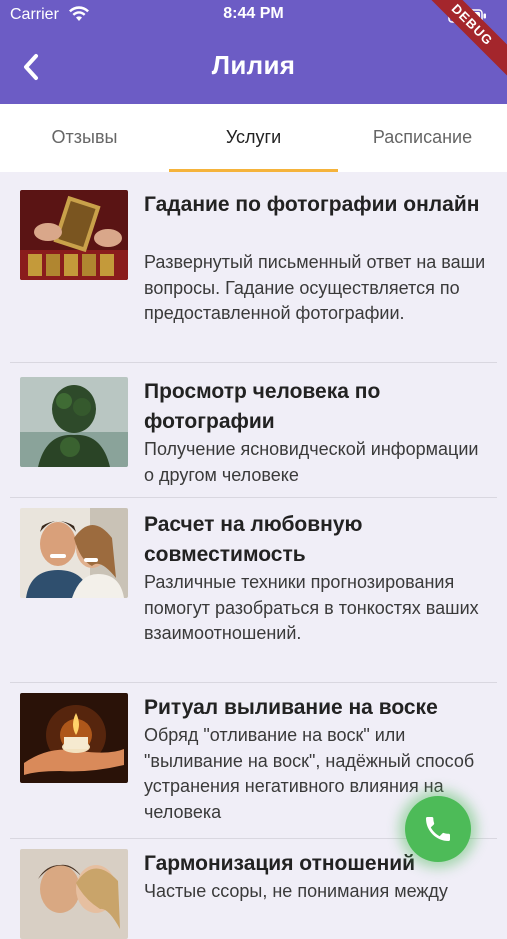 The image size is (507, 939). I want to click on tab-label: Расписание, so click(422, 137).